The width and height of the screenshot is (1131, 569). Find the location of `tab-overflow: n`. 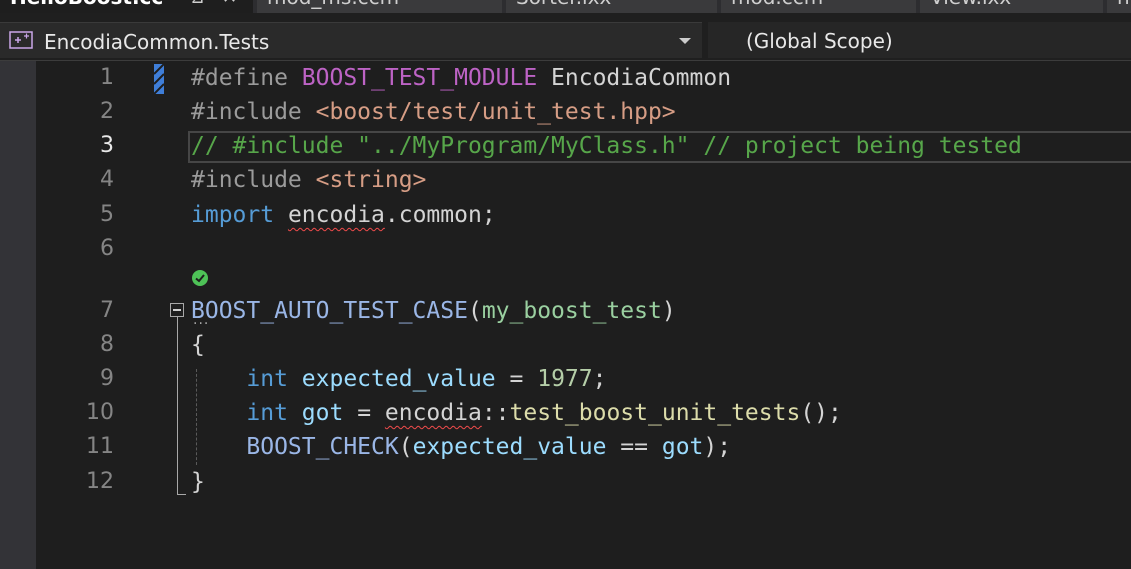

tab-overflow: n is located at coordinates (1119, 6).